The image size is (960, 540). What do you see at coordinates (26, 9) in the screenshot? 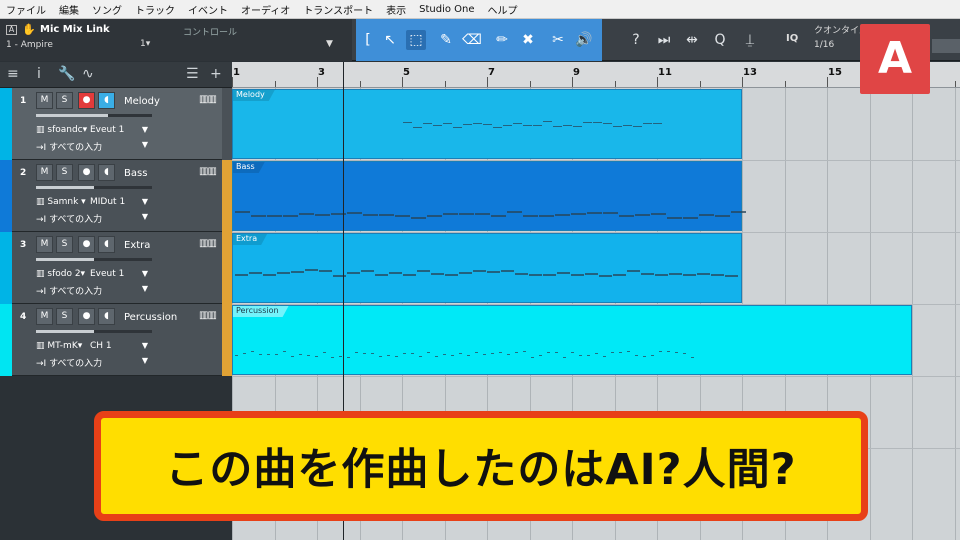
I see `menu-item-0: ファイル` at bounding box center [26, 9].